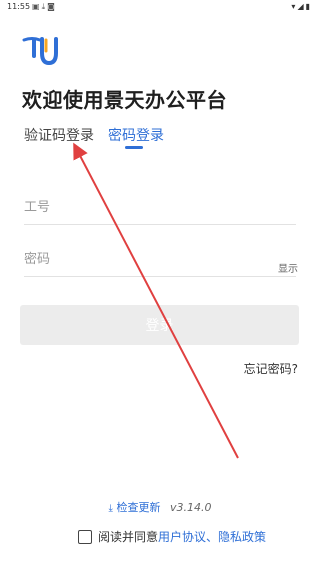 The height and width of the screenshot is (568, 320). Describe the element at coordinates (159, 325) in the screenshot. I see `login-button: 登录` at that location.